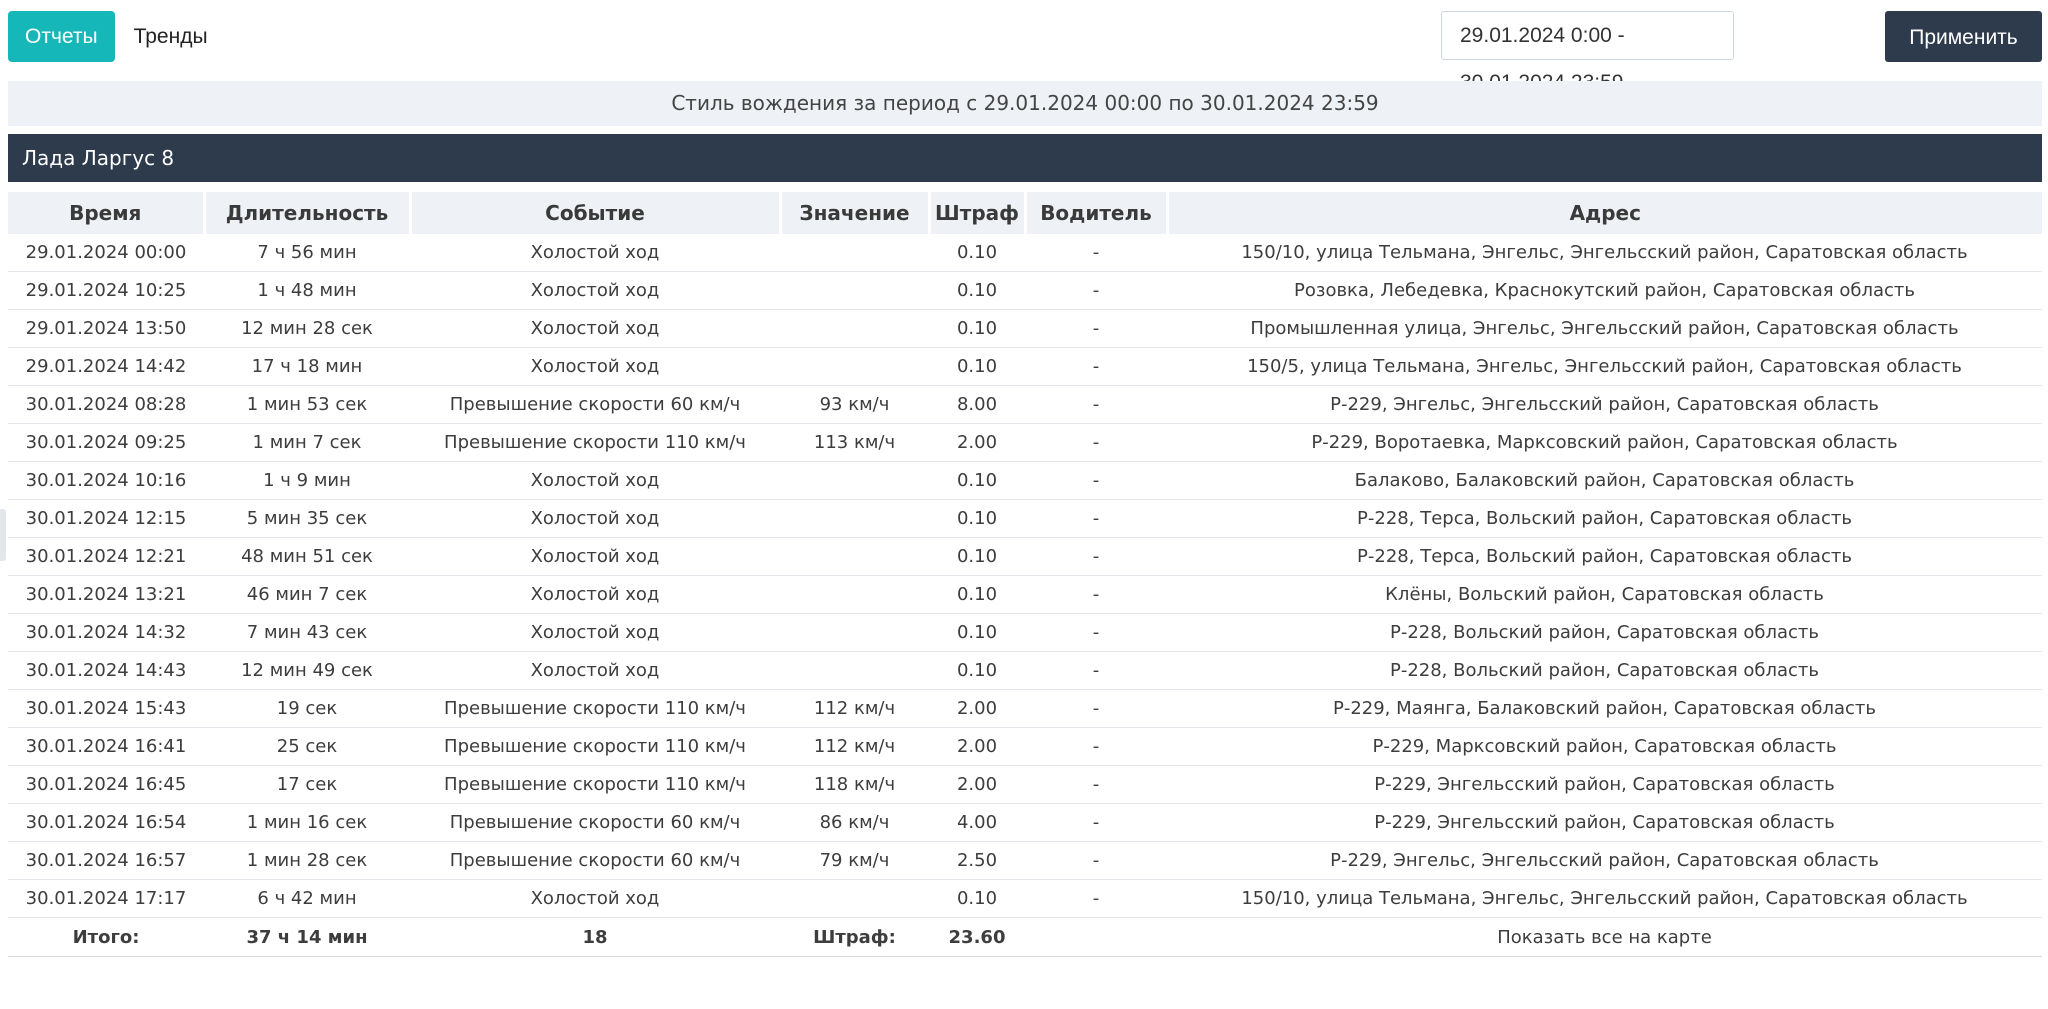 The image size is (2048, 1009). I want to click on cell-value: 86 км/ч, so click(854, 822).